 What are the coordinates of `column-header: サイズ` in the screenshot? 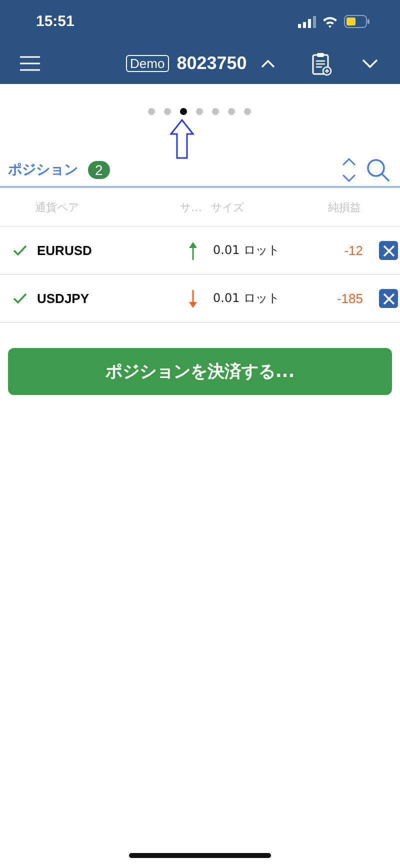 It's located at (227, 207).